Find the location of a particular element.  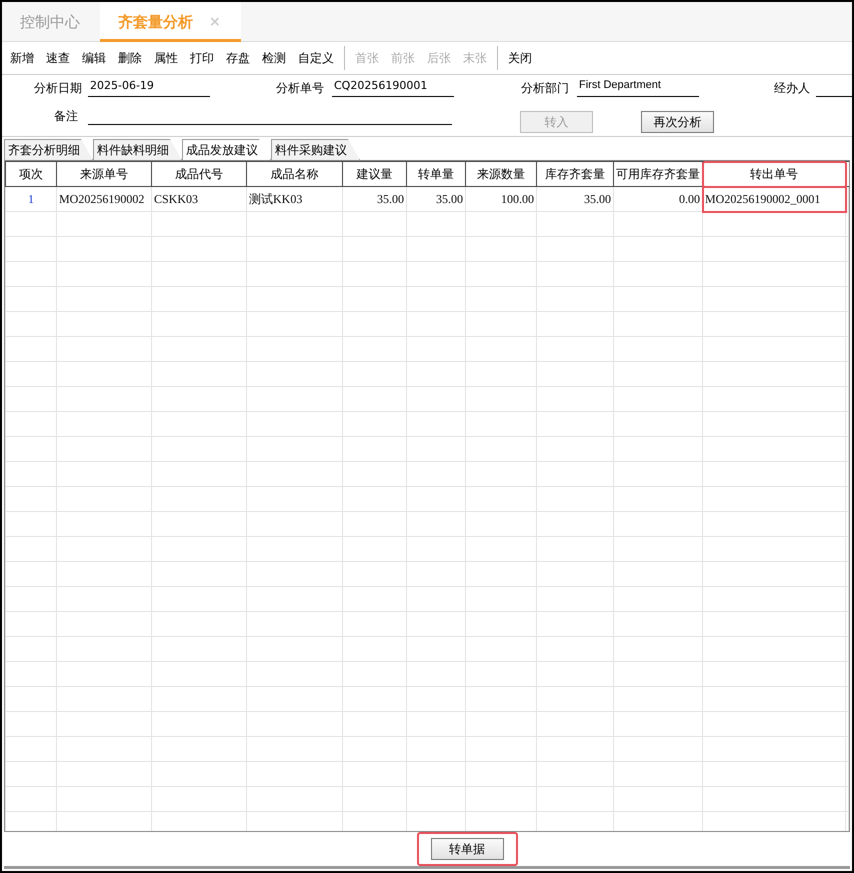

tab: 料件缺料明细 is located at coordinates (137, 149).